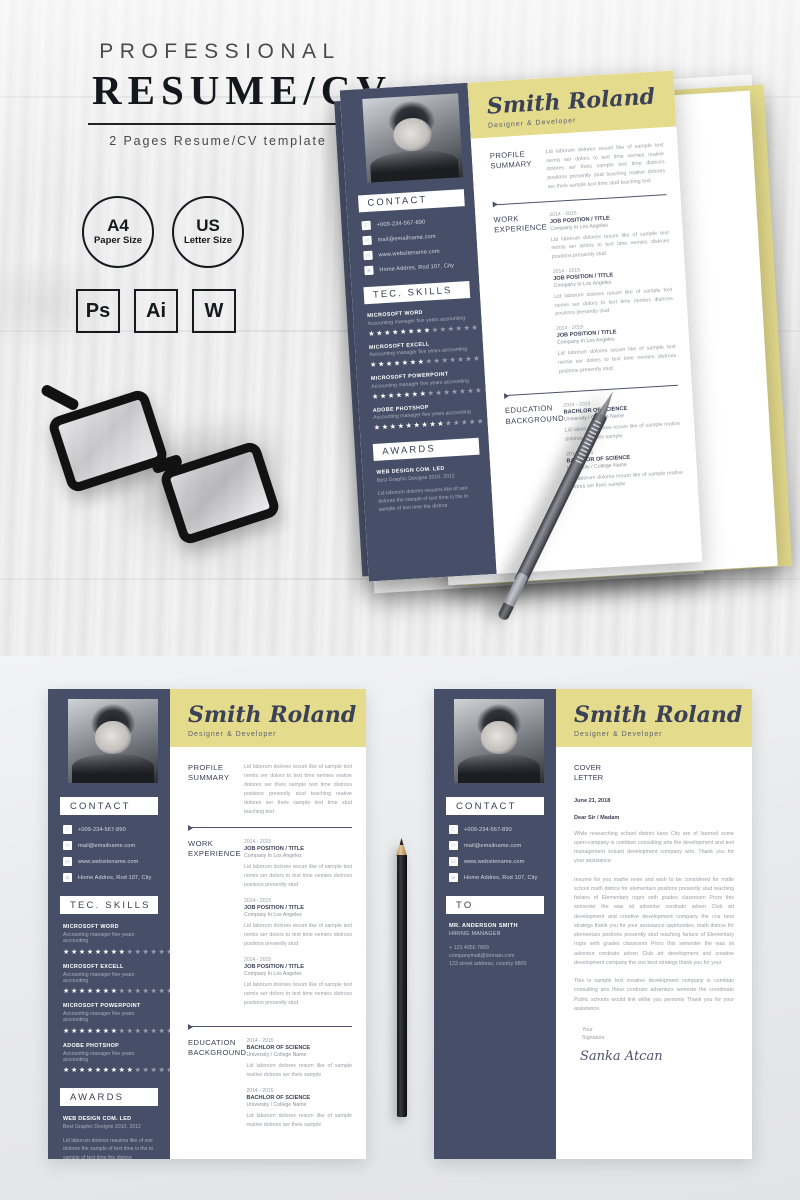  I want to click on work-date: 2014 - 2015, so click(258, 960).